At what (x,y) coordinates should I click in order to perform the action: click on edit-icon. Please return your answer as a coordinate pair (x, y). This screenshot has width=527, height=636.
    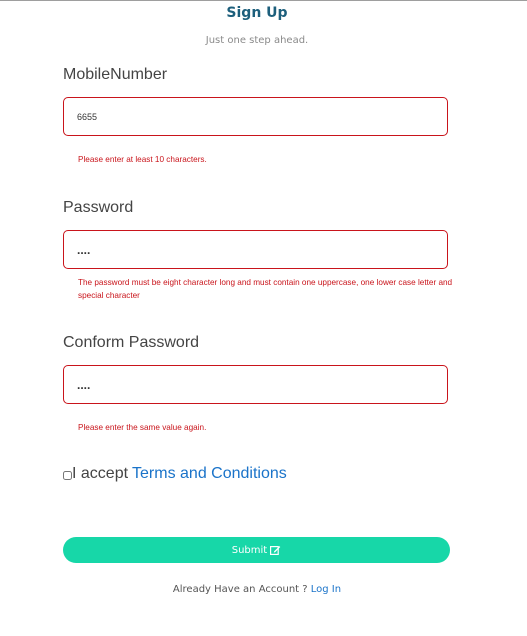
    Looking at the image, I should click on (275, 550).